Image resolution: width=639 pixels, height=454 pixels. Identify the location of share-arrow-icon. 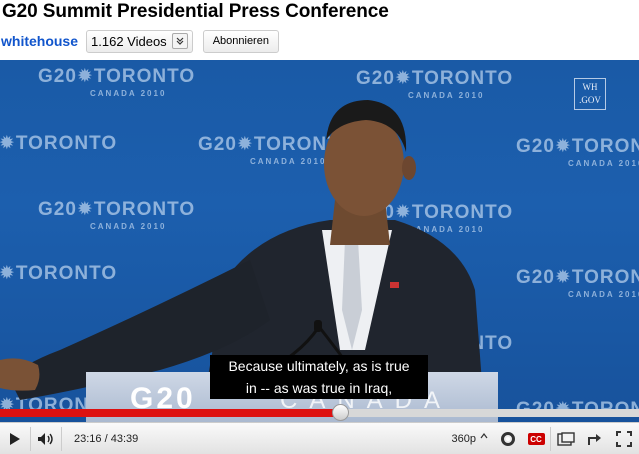
(594, 439).